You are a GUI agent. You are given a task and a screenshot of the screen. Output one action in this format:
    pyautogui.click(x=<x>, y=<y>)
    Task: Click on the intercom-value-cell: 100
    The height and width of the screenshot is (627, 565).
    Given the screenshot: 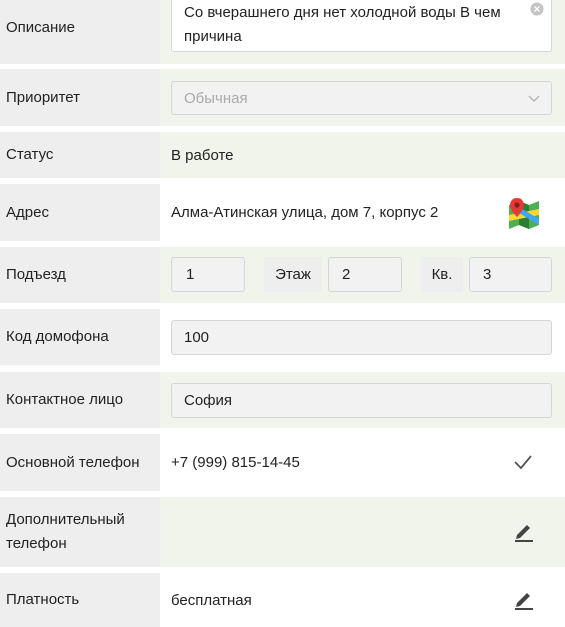 What is the action you would take?
    pyautogui.click(x=362, y=337)
    